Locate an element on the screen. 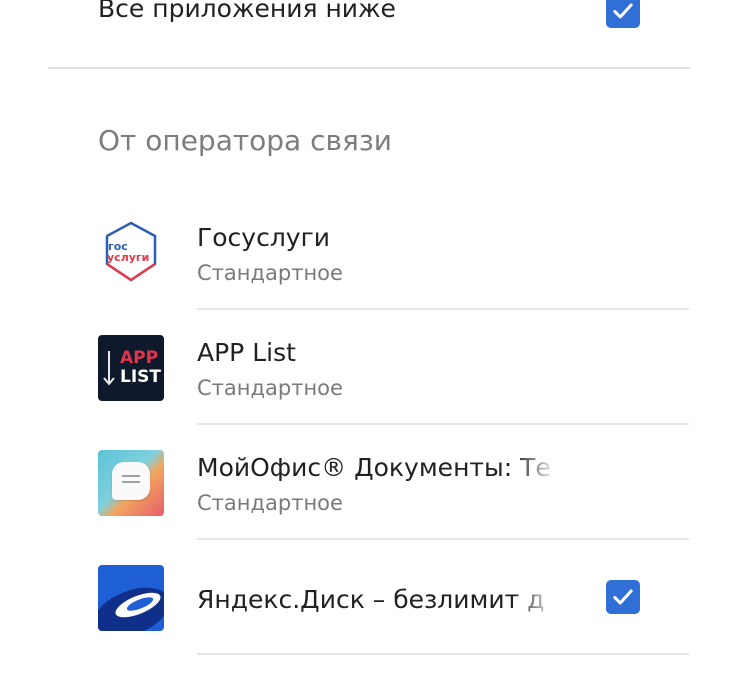 This screenshot has width=738, height=675. section-divider is located at coordinates (369, 68).